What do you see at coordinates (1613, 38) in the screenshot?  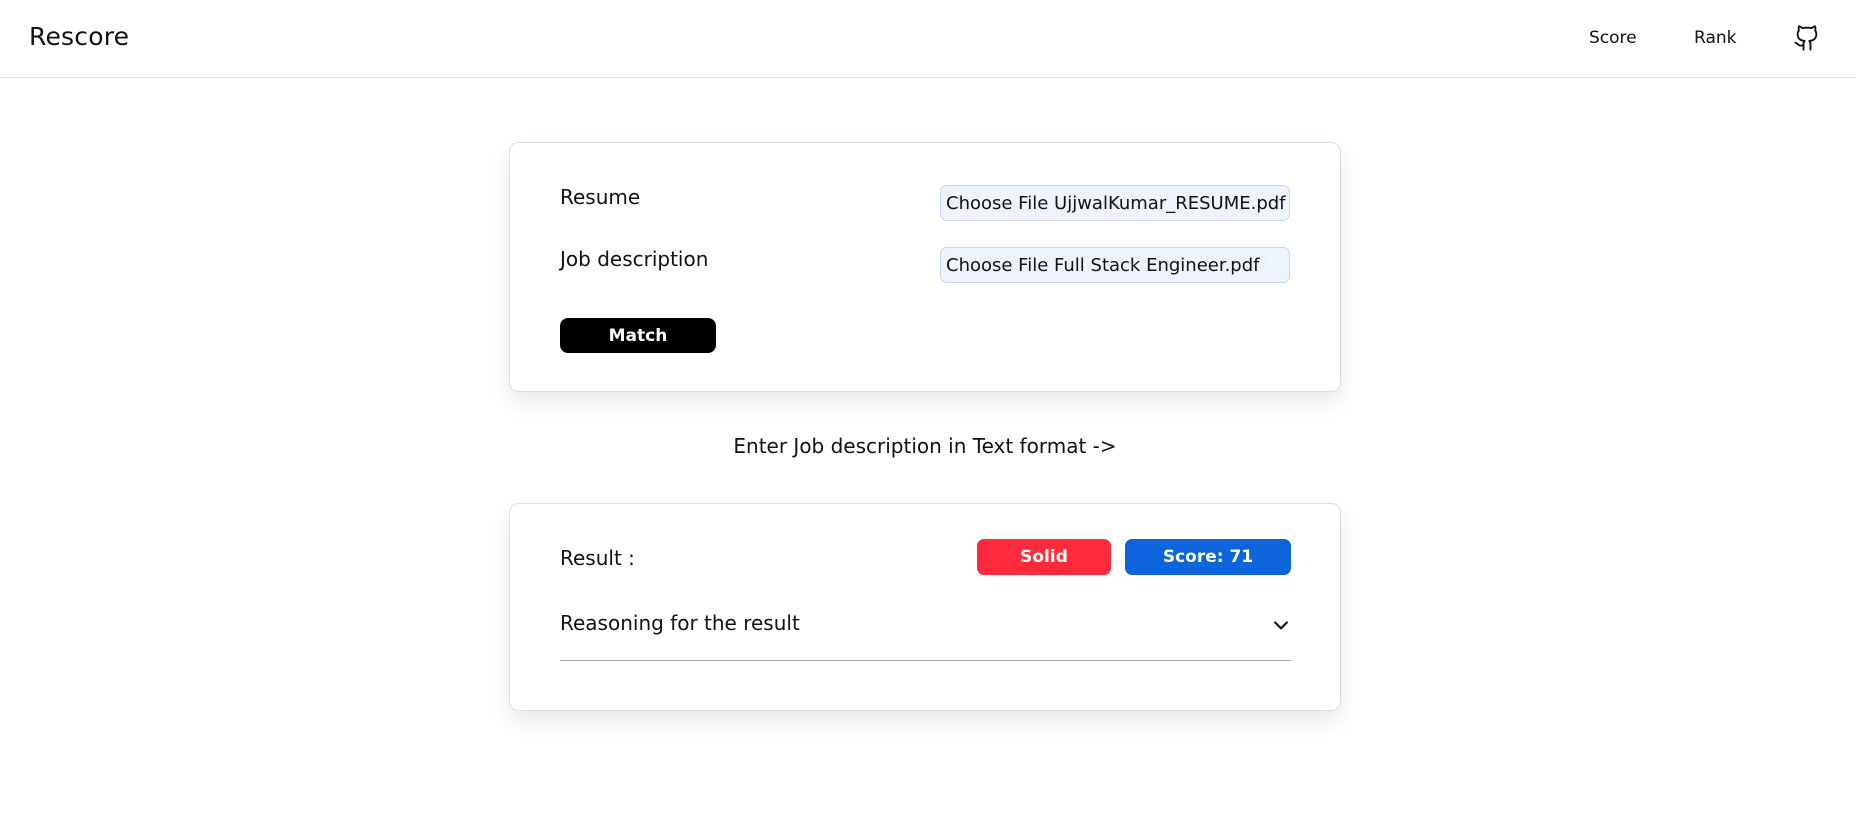 I see `nav-link-score: Score` at bounding box center [1613, 38].